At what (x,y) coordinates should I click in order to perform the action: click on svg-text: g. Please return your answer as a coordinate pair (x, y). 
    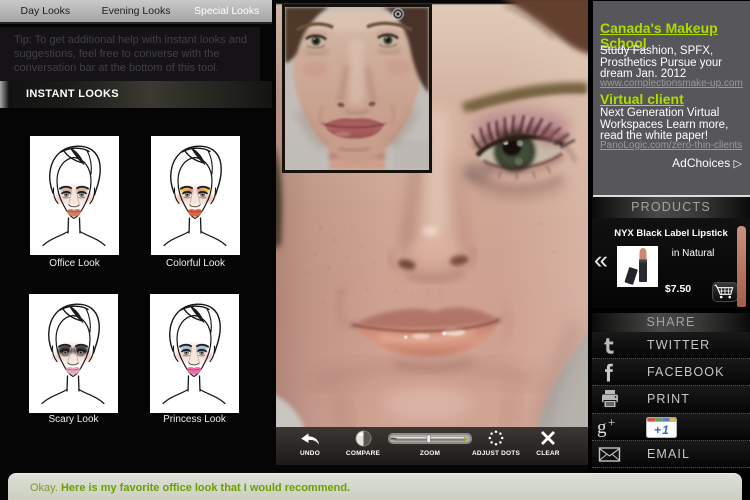
    Looking at the image, I should click on (602, 427).